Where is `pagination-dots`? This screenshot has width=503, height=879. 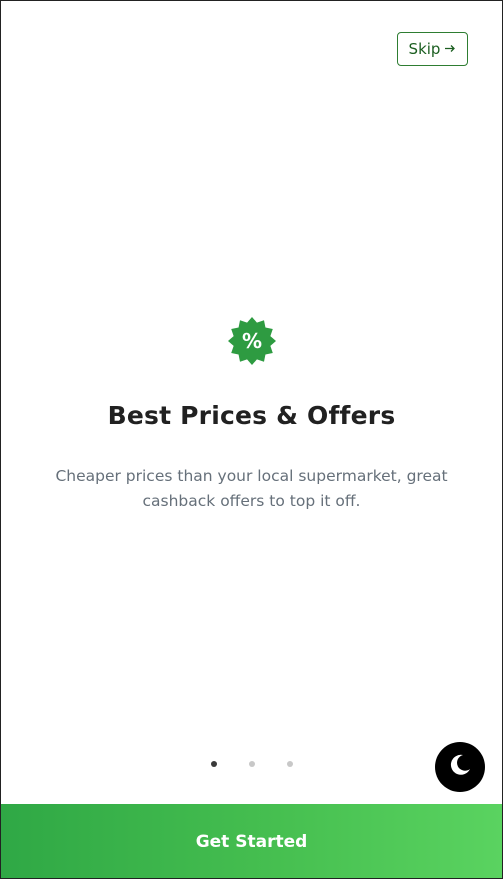
pagination-dots is located at coordinates (251, 764).